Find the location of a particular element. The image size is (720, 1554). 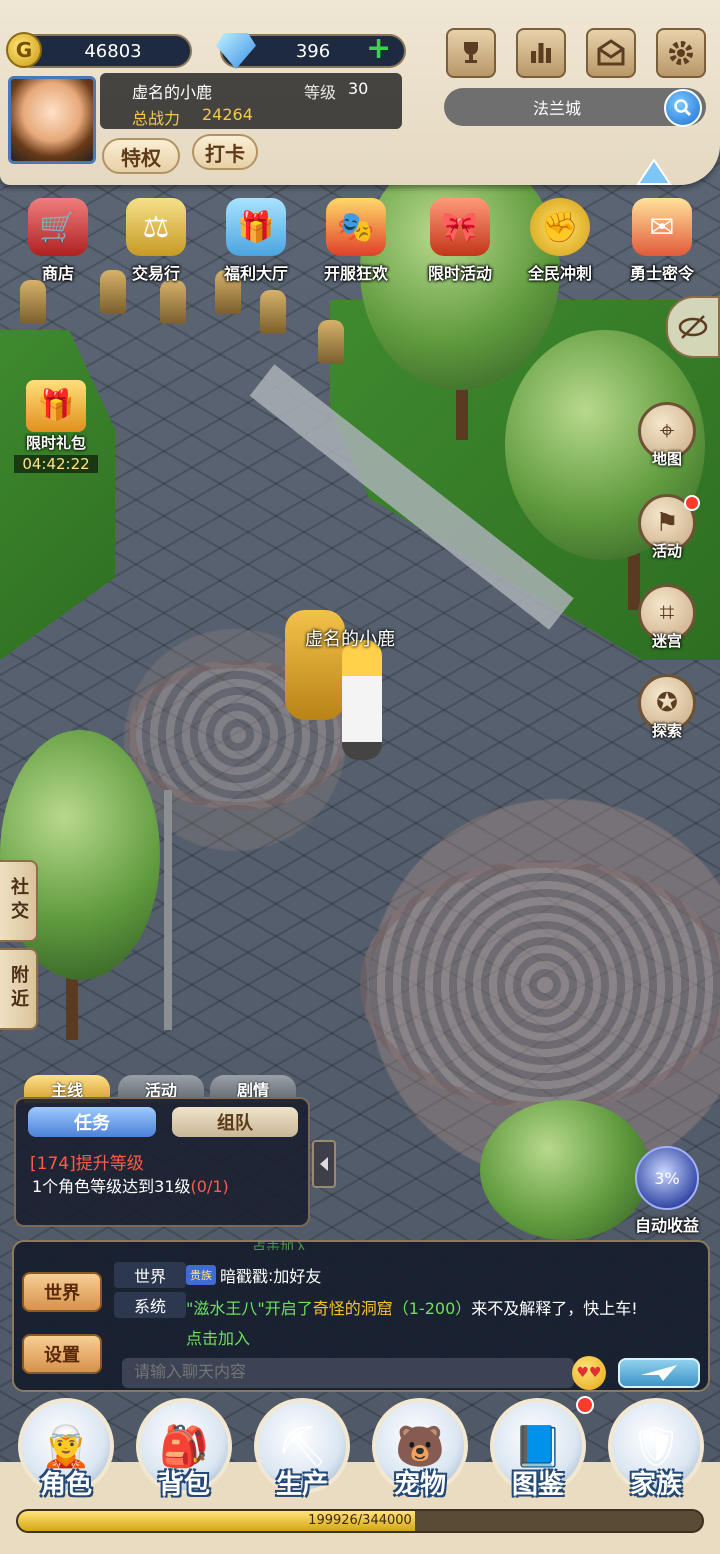

team-tab-button: 组队 is located at coordinates (235, 1122).